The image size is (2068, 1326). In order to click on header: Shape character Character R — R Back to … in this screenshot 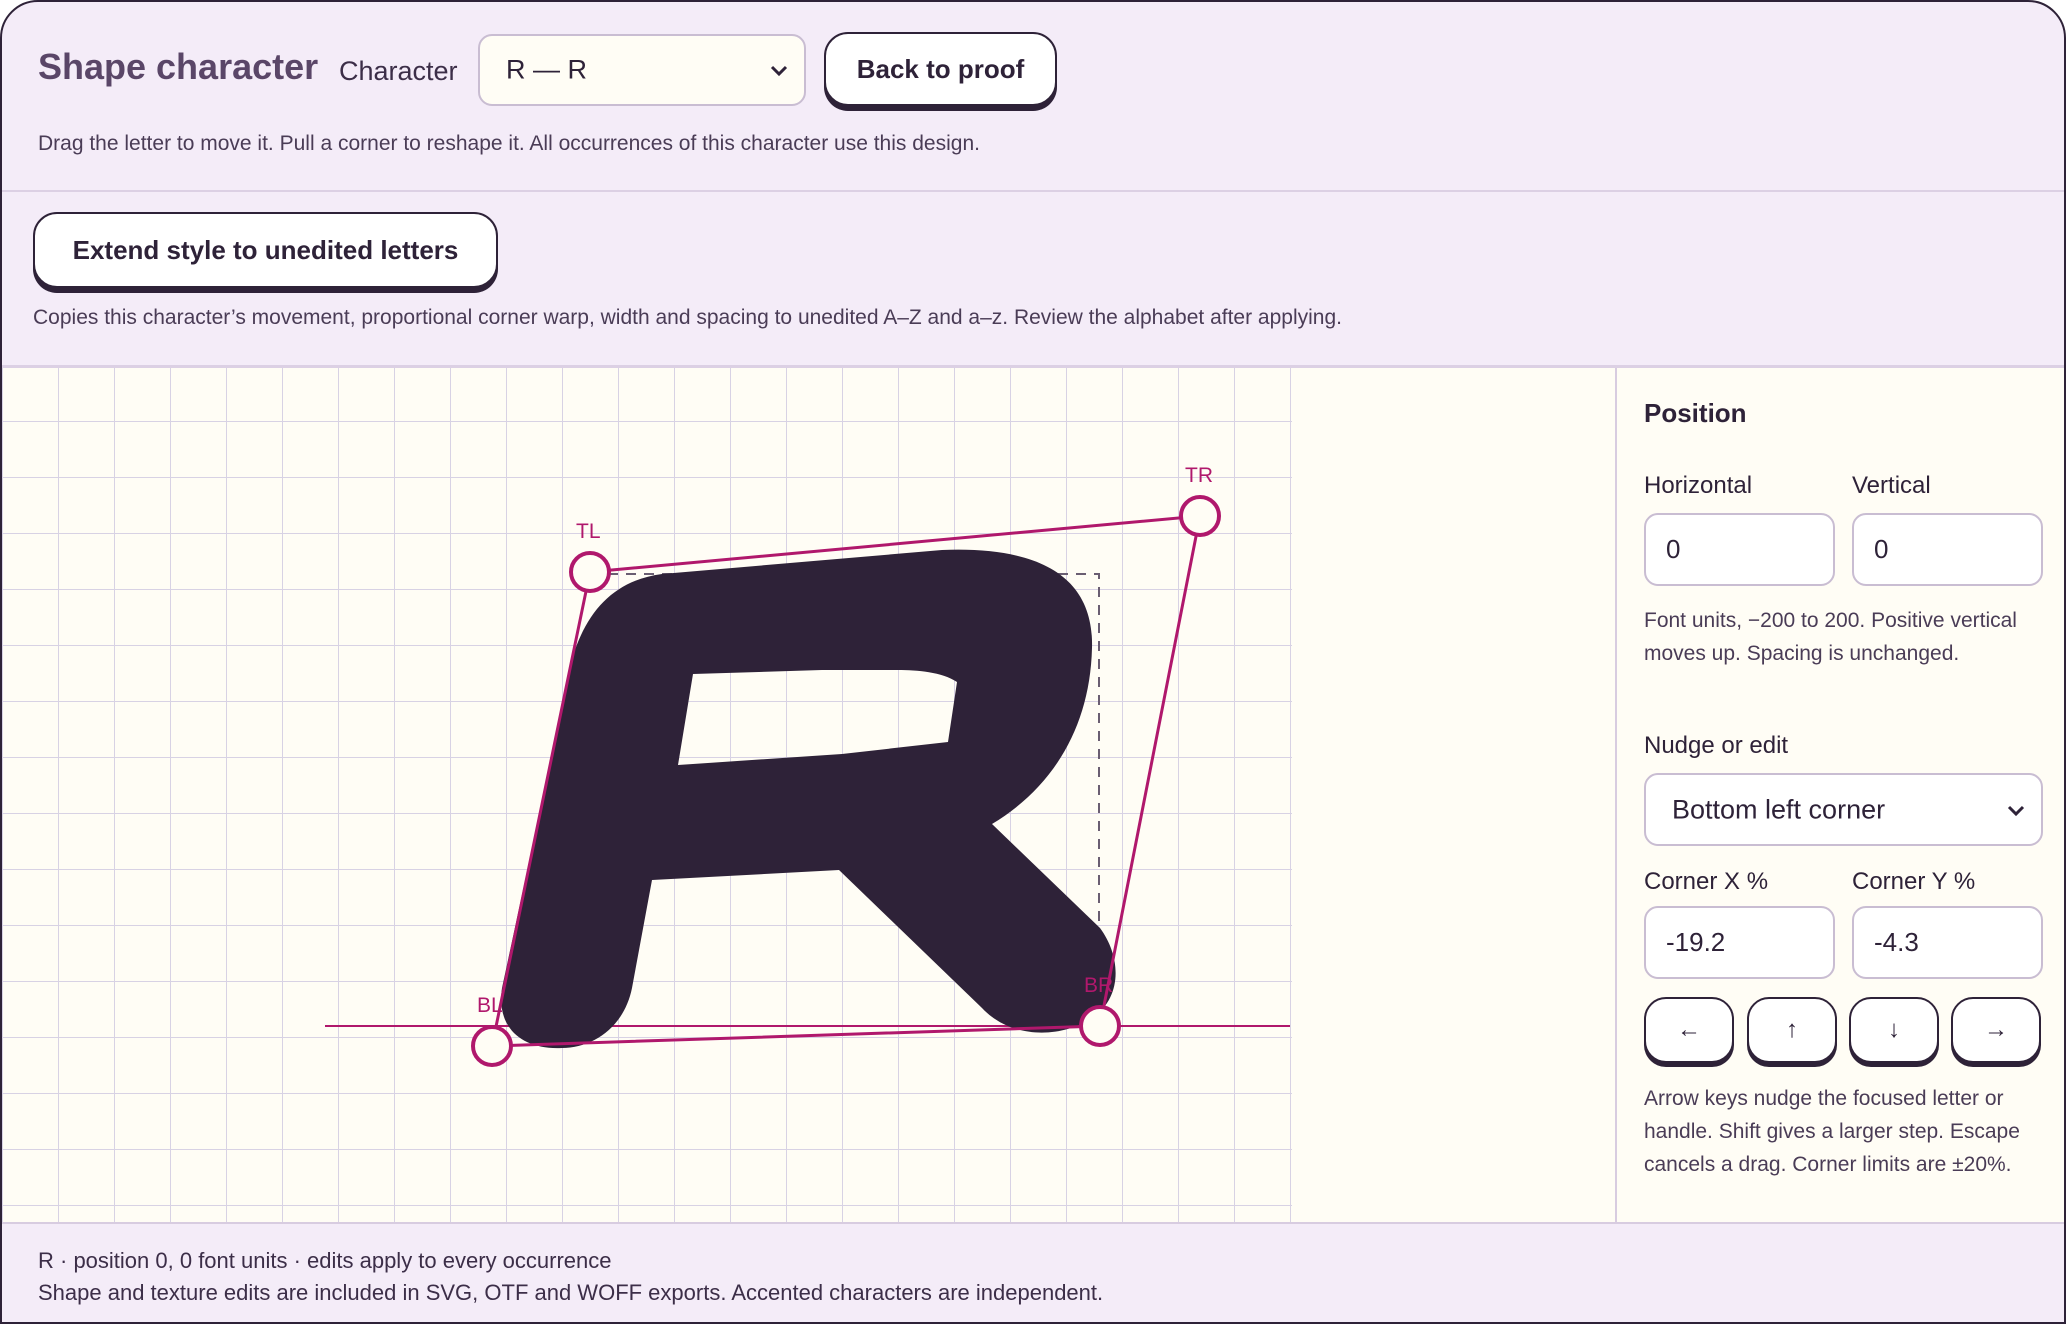, I will do `click(1033, 97)`.